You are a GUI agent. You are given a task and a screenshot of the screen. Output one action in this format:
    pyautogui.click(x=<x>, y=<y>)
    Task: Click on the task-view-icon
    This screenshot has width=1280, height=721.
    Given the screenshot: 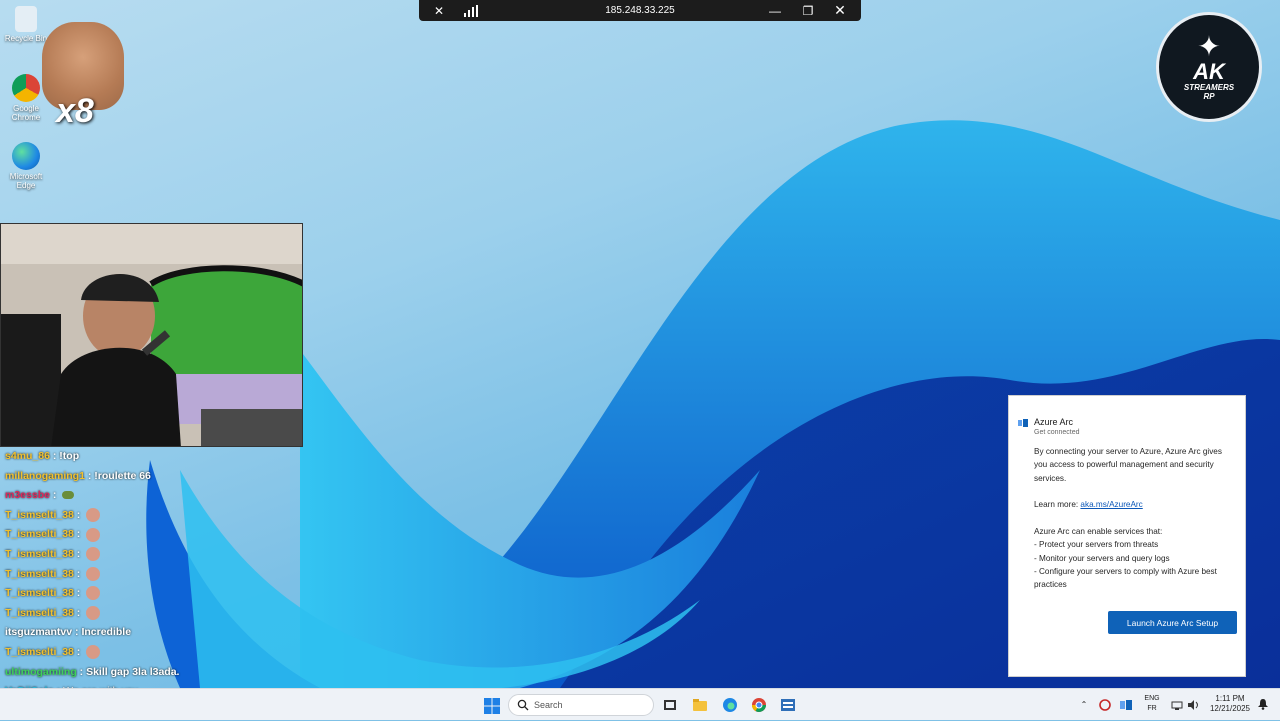 What is the action you would take?
    pyautogui.click(x=670, y=705)
    